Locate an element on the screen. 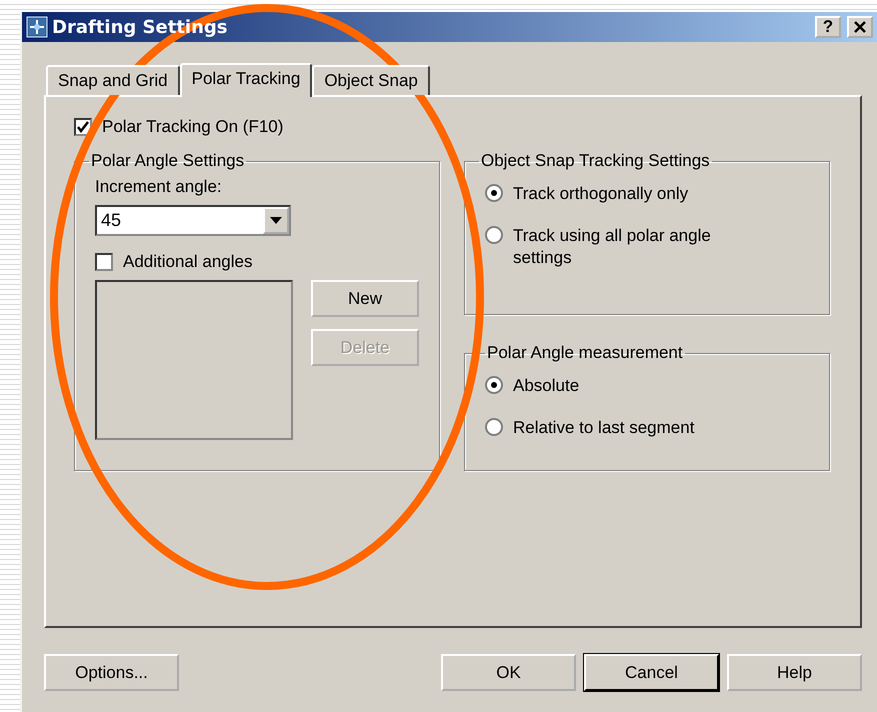 The width and height of the screenshot is (877, 712). close-icon is located at coordinates (860, 27).